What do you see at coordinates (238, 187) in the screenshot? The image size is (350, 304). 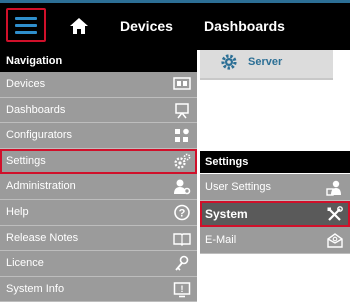 I see `submenu-item-label: User Settings` at bounding box center [238, 187].